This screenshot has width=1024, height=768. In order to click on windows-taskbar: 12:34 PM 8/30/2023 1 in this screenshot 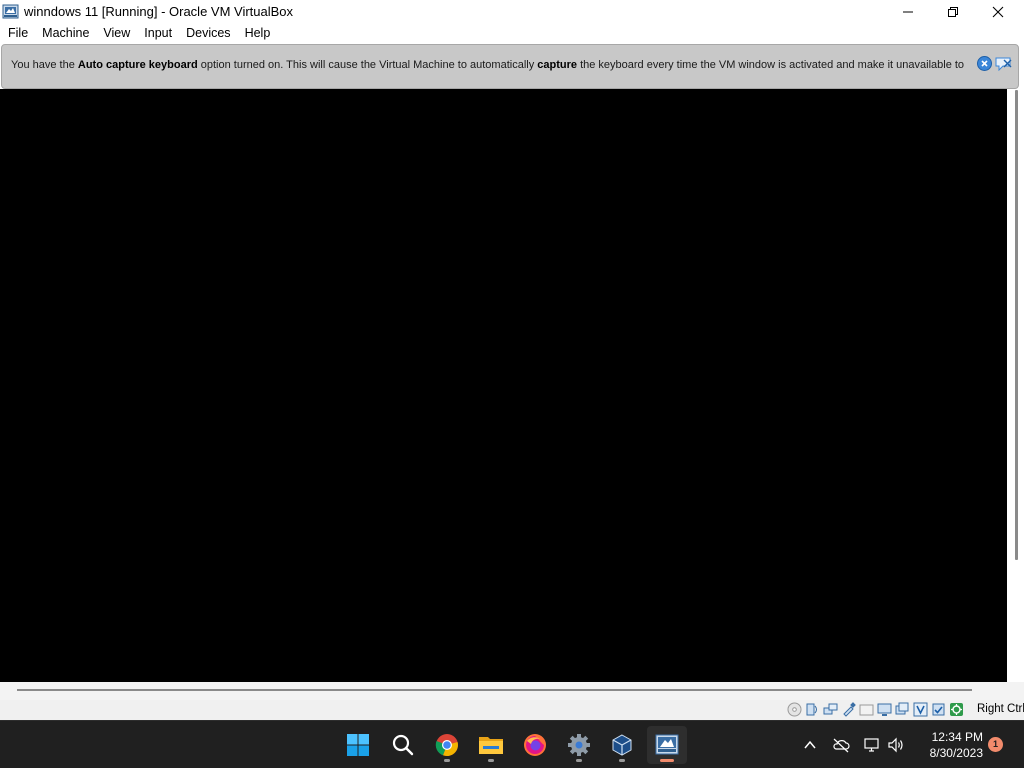, I will do `click(512, 744)`.